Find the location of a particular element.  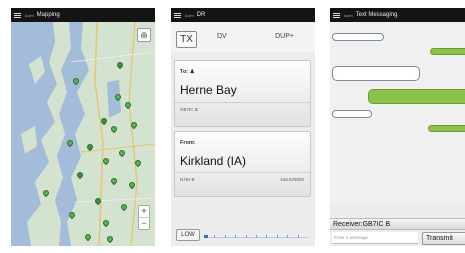

duplex-label: DUP+ is located at coordinates (284, 36).